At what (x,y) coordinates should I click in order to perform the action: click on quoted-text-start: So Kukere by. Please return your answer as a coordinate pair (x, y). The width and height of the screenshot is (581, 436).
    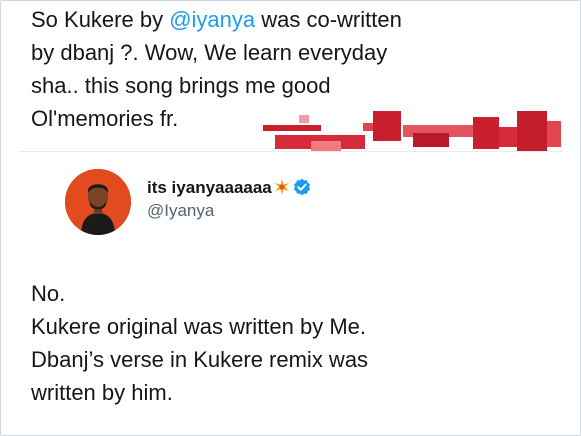
    Looking at the image, I should click on (100, 19).